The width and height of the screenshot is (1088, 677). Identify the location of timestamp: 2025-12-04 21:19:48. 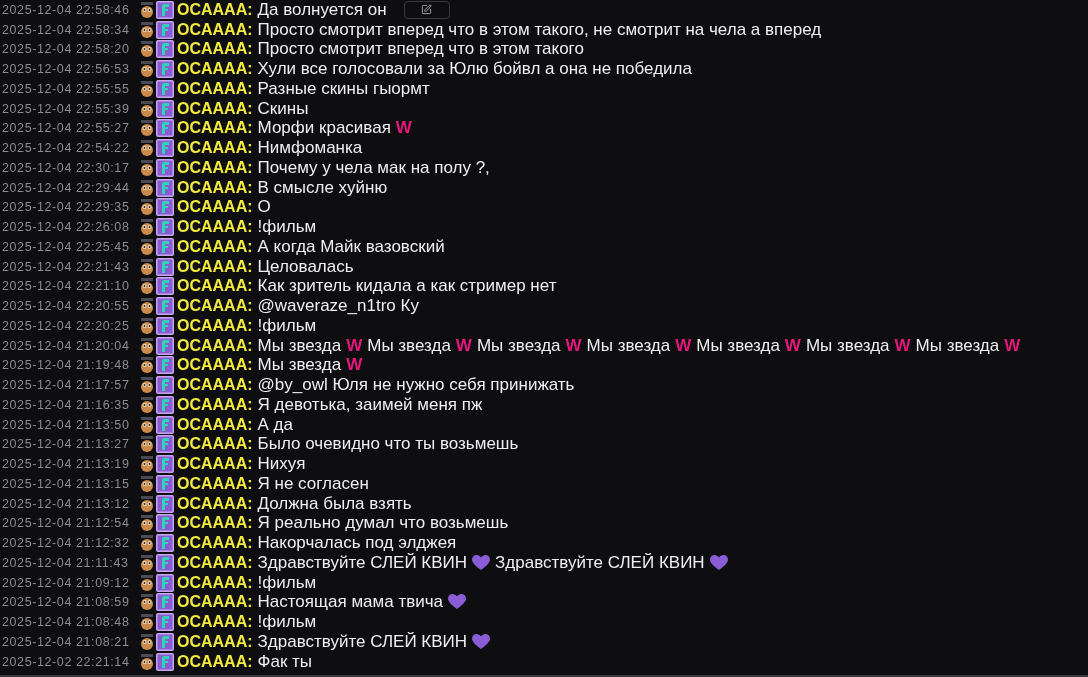
(66, 365).